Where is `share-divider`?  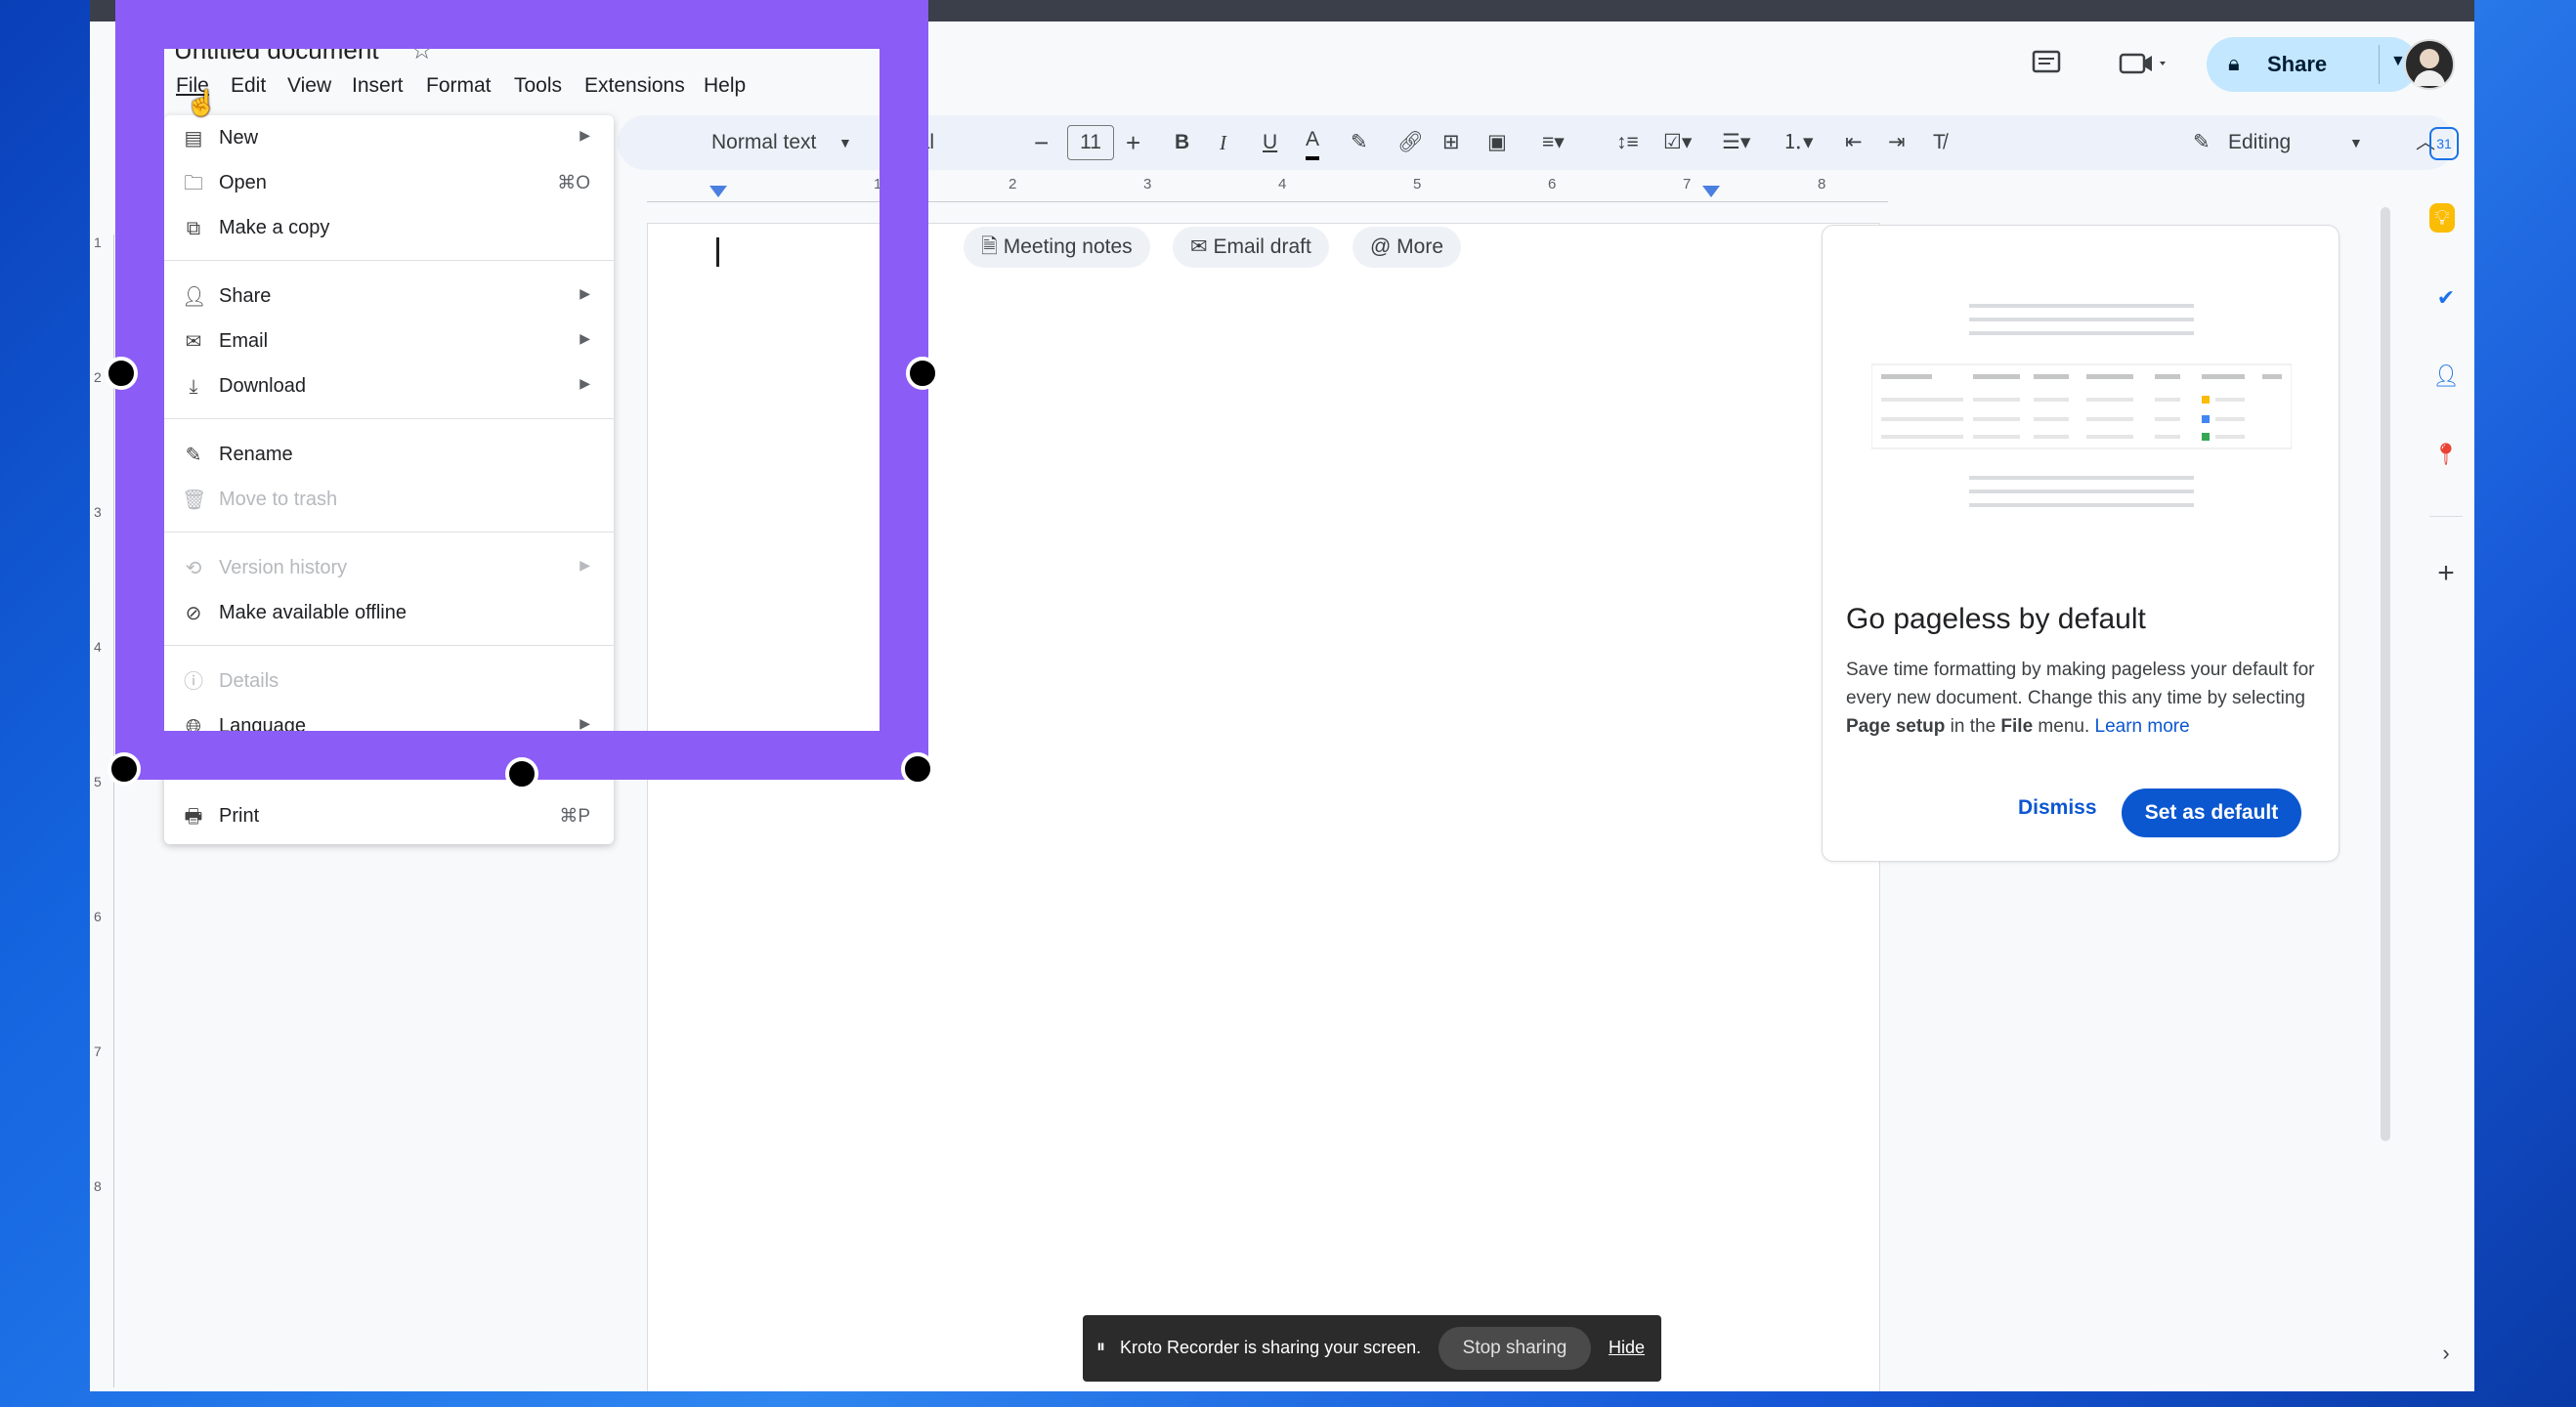
share-divider is located at coordinates (2380, 64).